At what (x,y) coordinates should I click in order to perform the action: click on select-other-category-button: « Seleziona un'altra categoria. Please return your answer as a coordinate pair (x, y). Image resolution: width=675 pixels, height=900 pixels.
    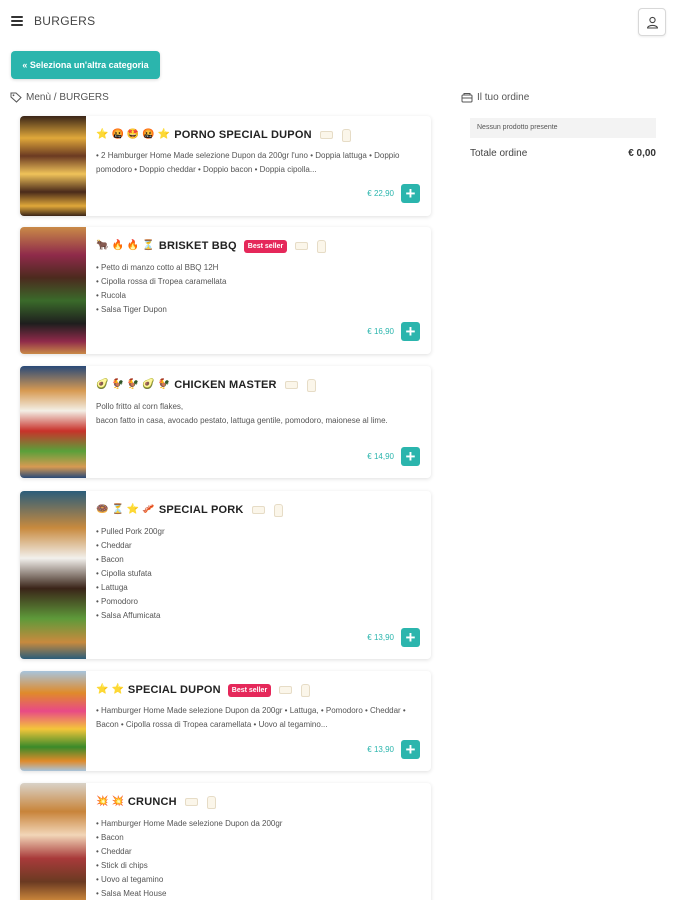
    Looking at the image, I should click on (85, 65).